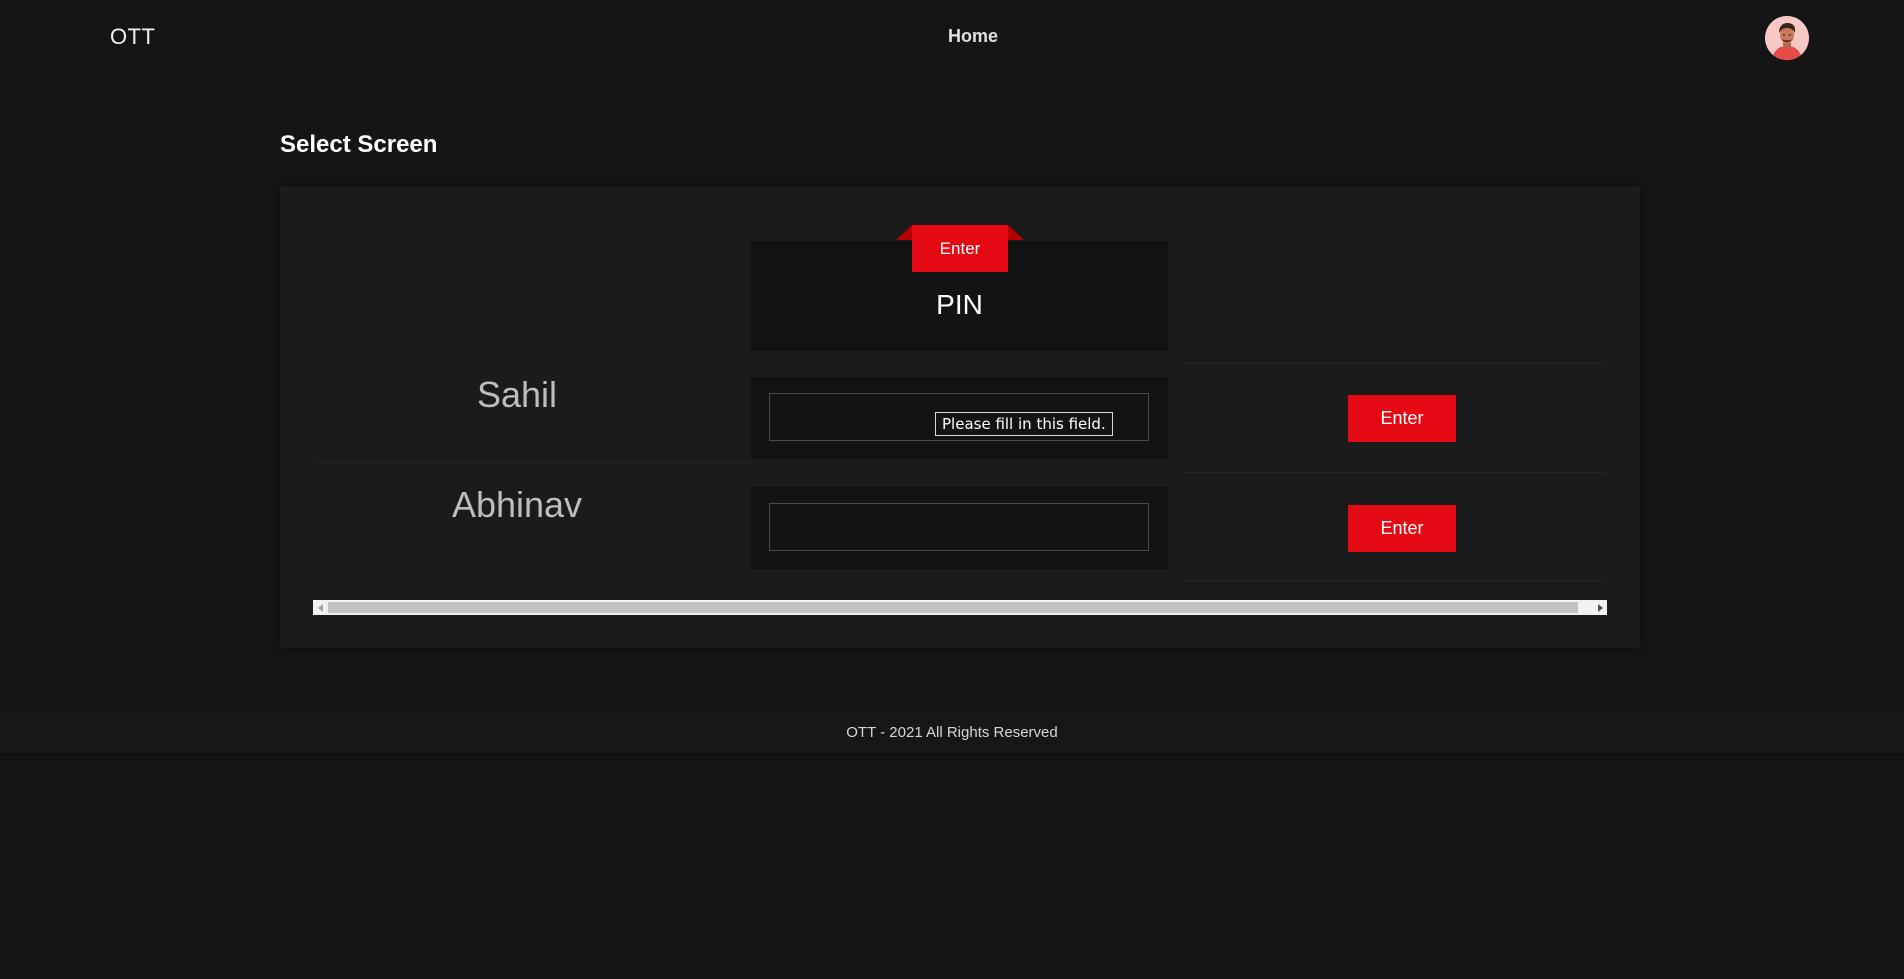 The width and height of the screenshot is (1904, 979). I want to click on ribbon-fold-left, so click(904, 232).